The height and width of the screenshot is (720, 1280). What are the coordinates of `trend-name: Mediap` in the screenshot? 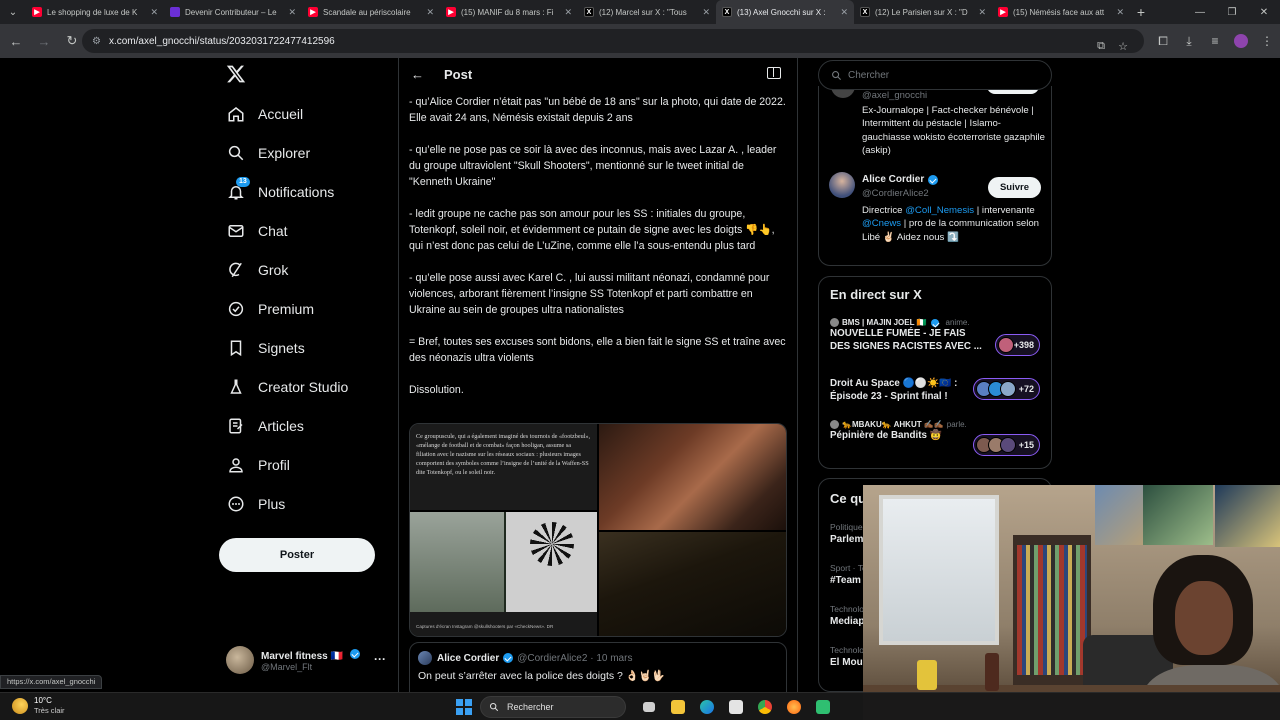 It's located at (847, 621).